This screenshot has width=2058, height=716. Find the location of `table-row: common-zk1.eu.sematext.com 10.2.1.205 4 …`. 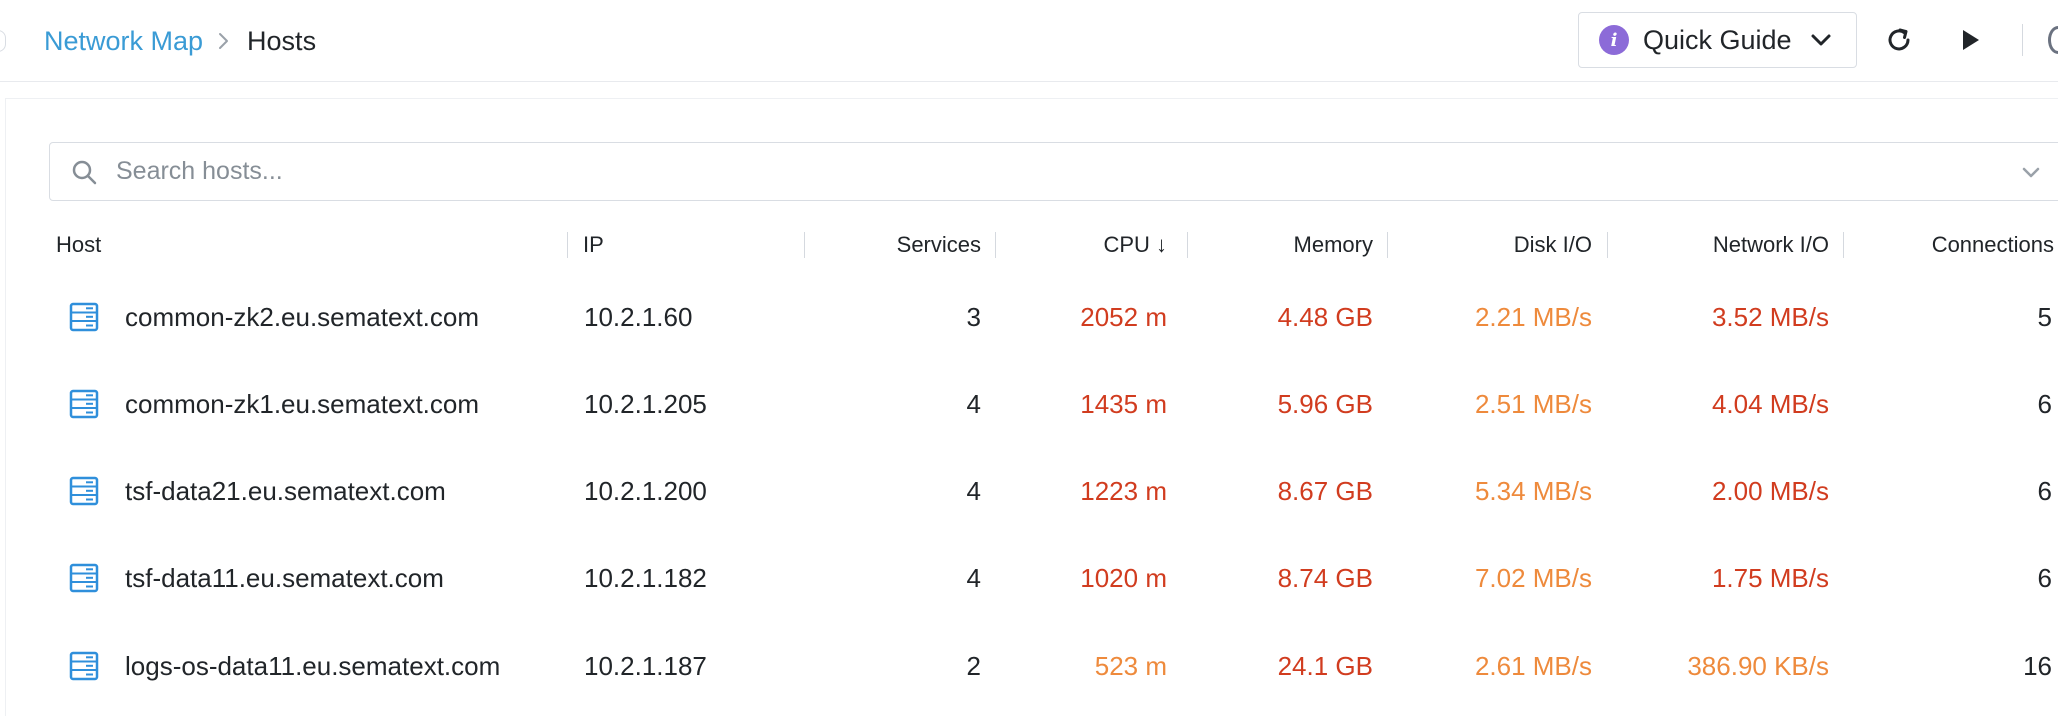

table-row: common-zk1.eu.sematext.com 10.2.1.205 4 … is located at coordinates (1053, 404).